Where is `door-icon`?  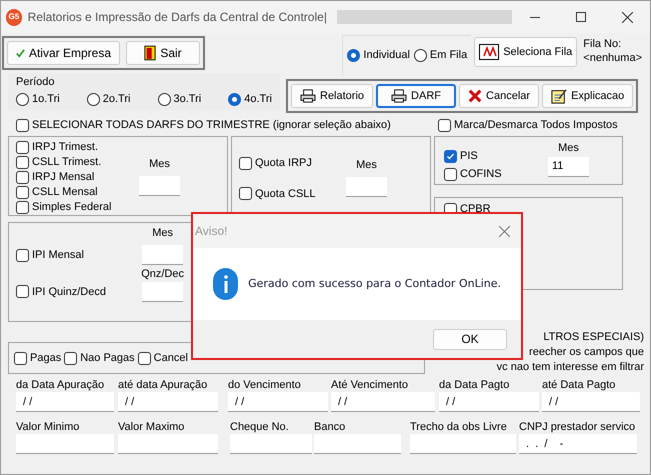
door-icon is located at coordinates (150, 53).